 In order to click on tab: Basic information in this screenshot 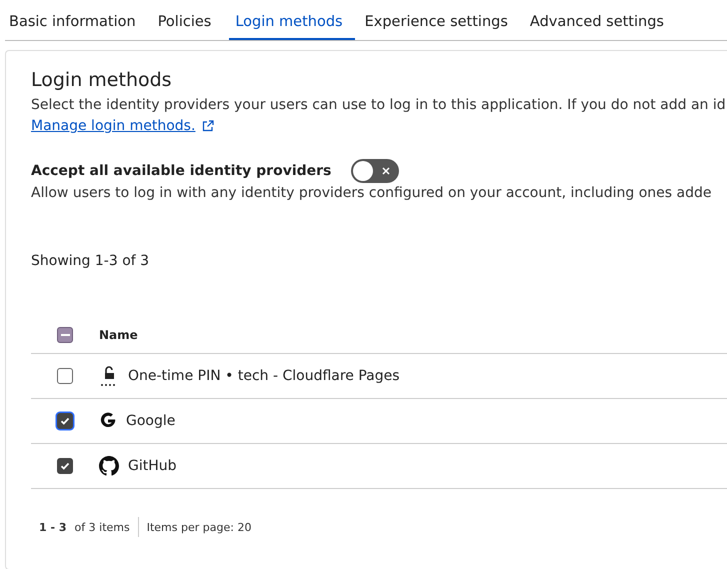, I will do `click(76, 24)`.